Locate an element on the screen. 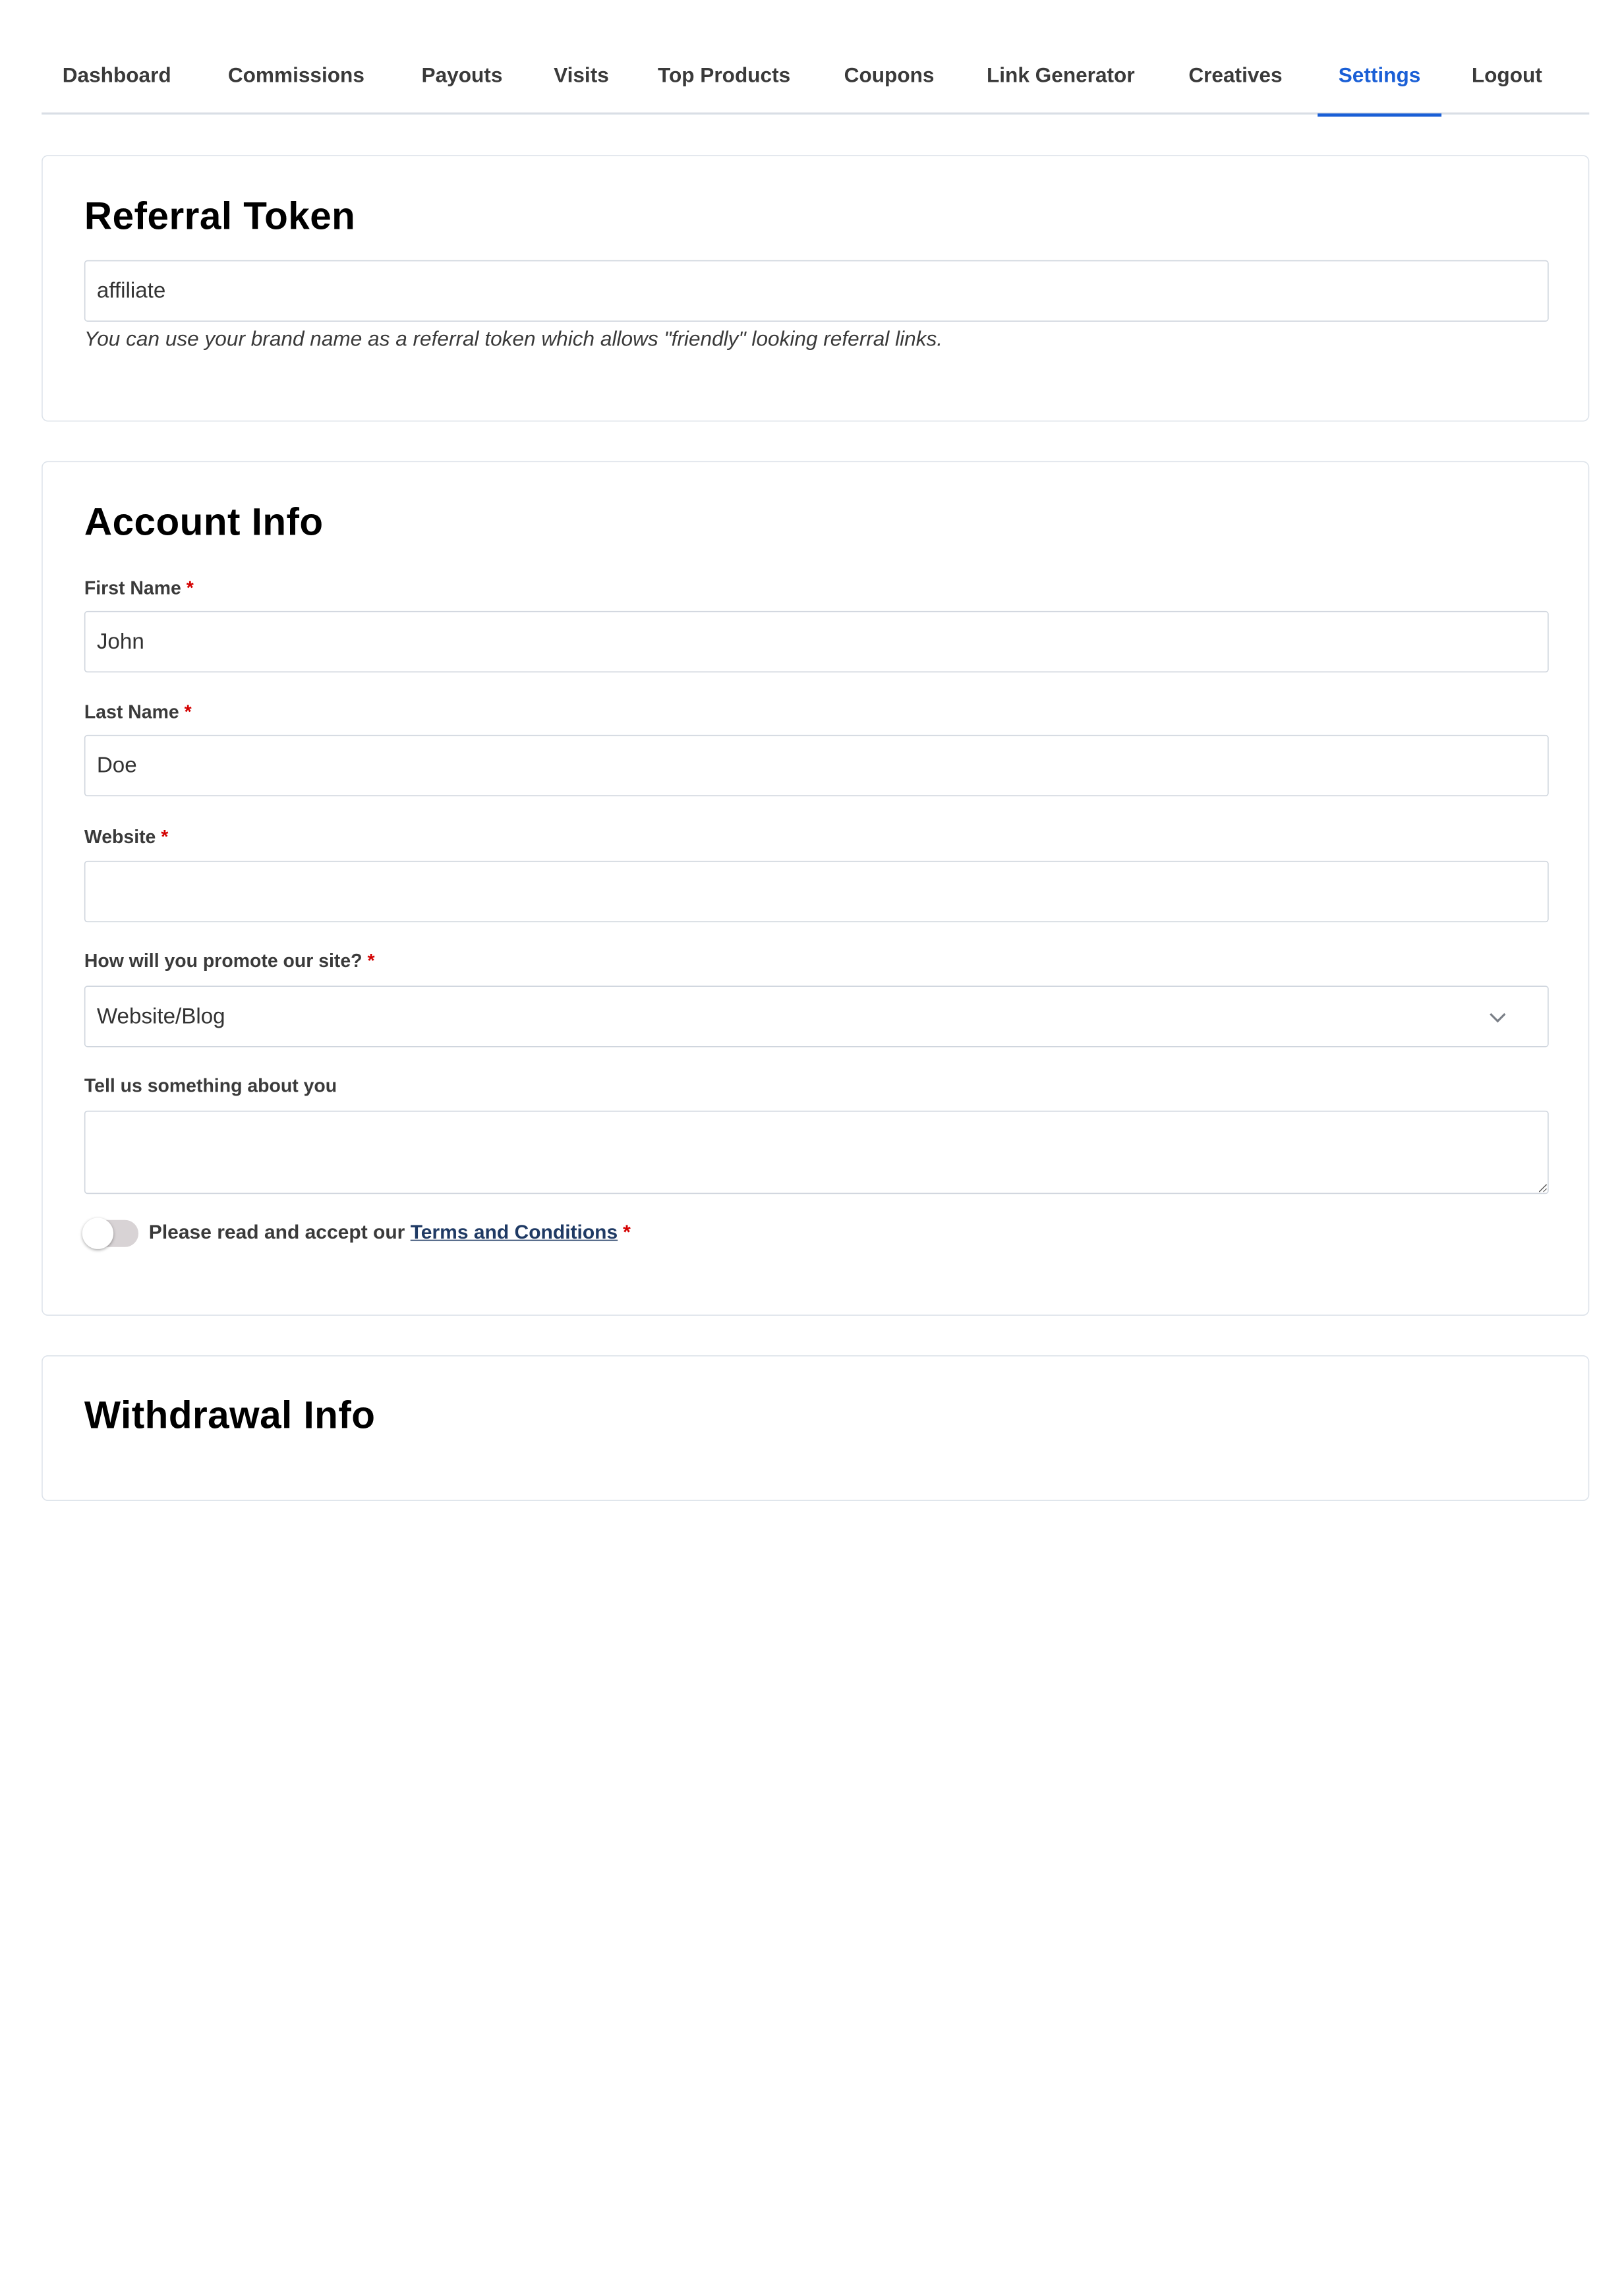 This screenshot has width=1624, height=2290. last-name-field is located at coordinates (816, 765).